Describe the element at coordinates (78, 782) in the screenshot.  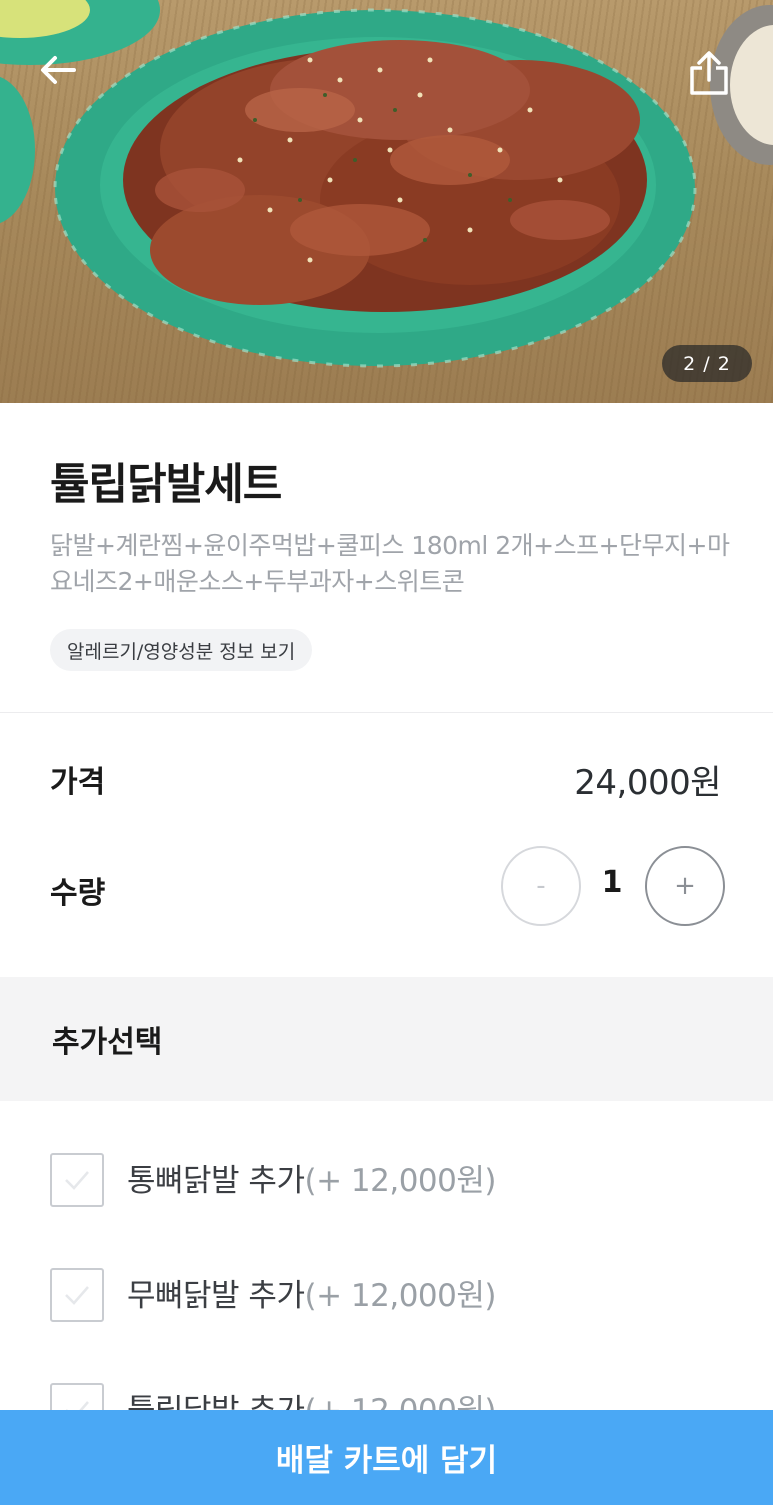
I see `price-label: 가격` at that location.